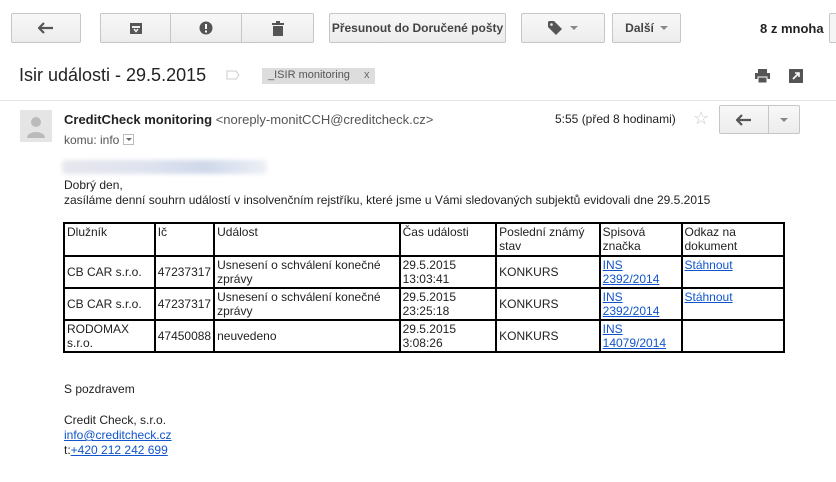 The image size is (836, 482). Describe the element at coordinates (701, 118) in the screenshot. I see `star-icon: ☆` at that location.